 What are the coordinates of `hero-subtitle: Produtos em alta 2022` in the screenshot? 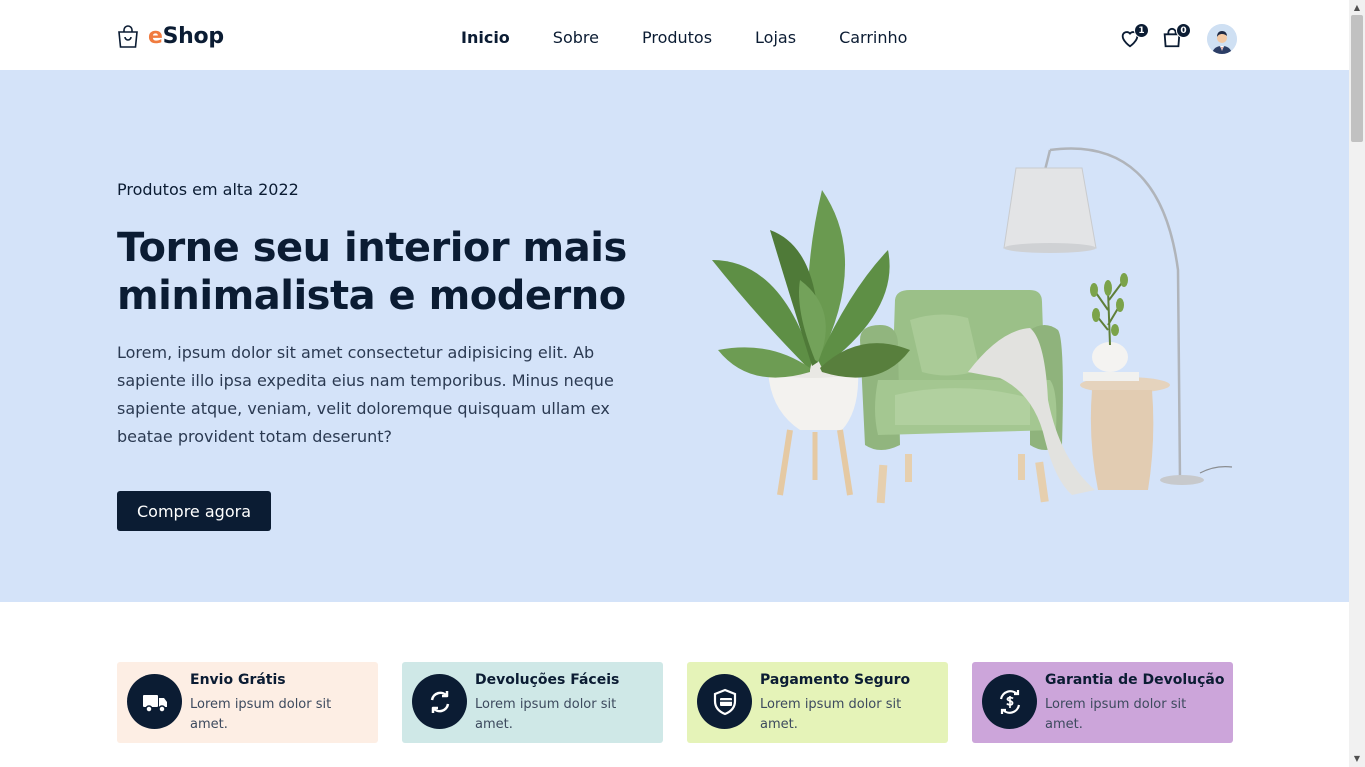 It's located at (208, 189).